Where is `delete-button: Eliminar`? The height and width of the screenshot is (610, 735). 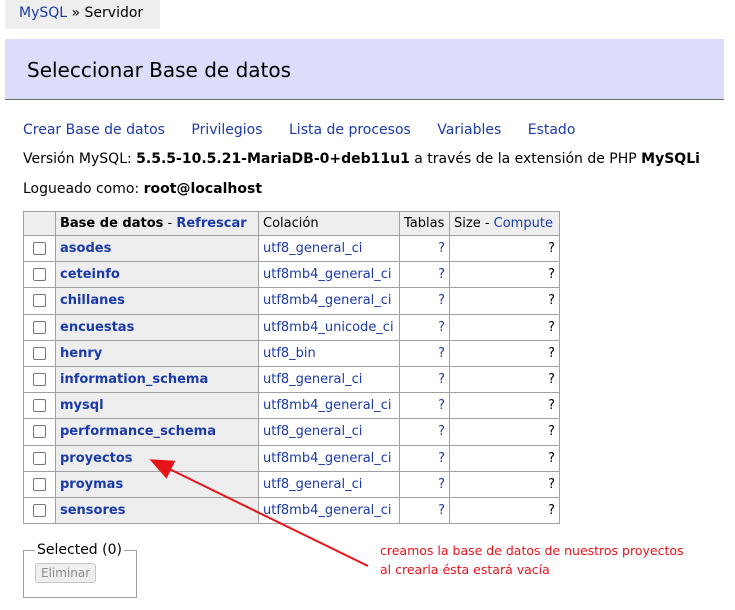
delete-button: Eliminar is located at coordinates (66, 573).